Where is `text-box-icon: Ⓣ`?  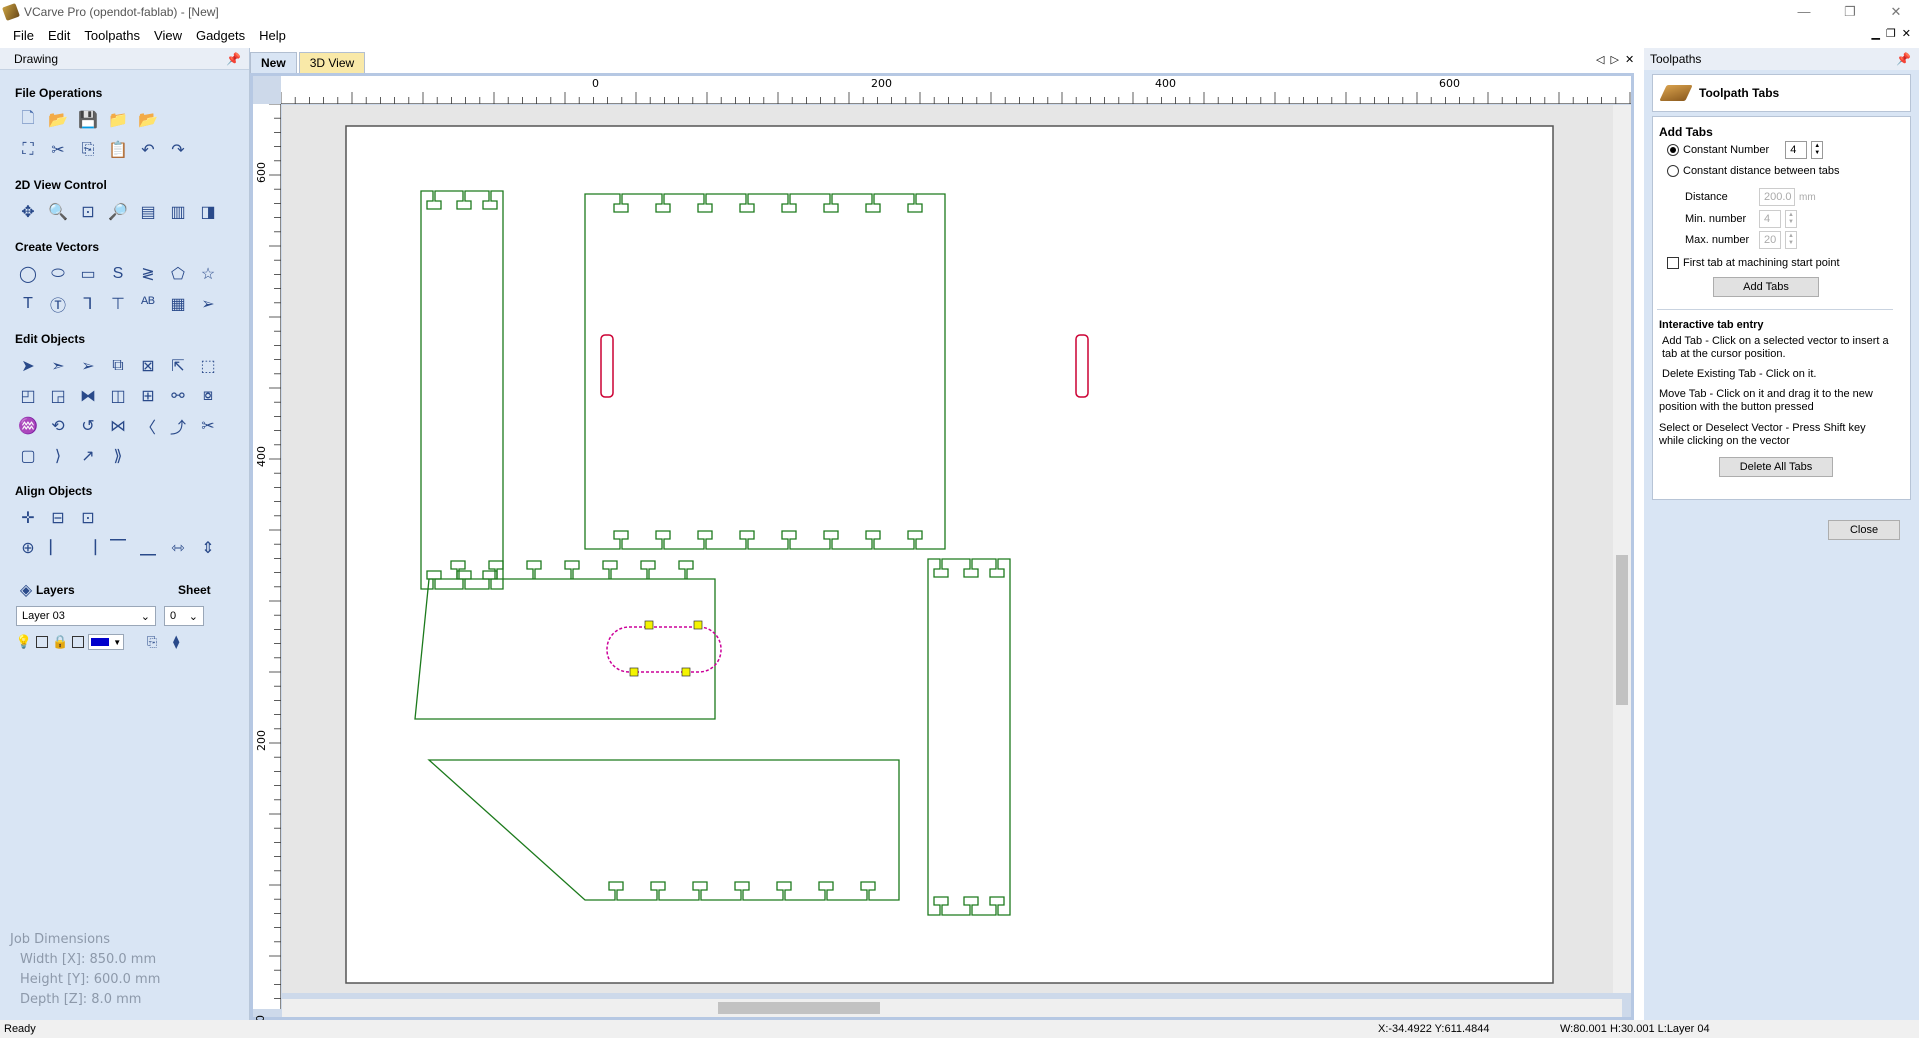
text-box-icon: Ⓣ is located at coordinates (58, 304).